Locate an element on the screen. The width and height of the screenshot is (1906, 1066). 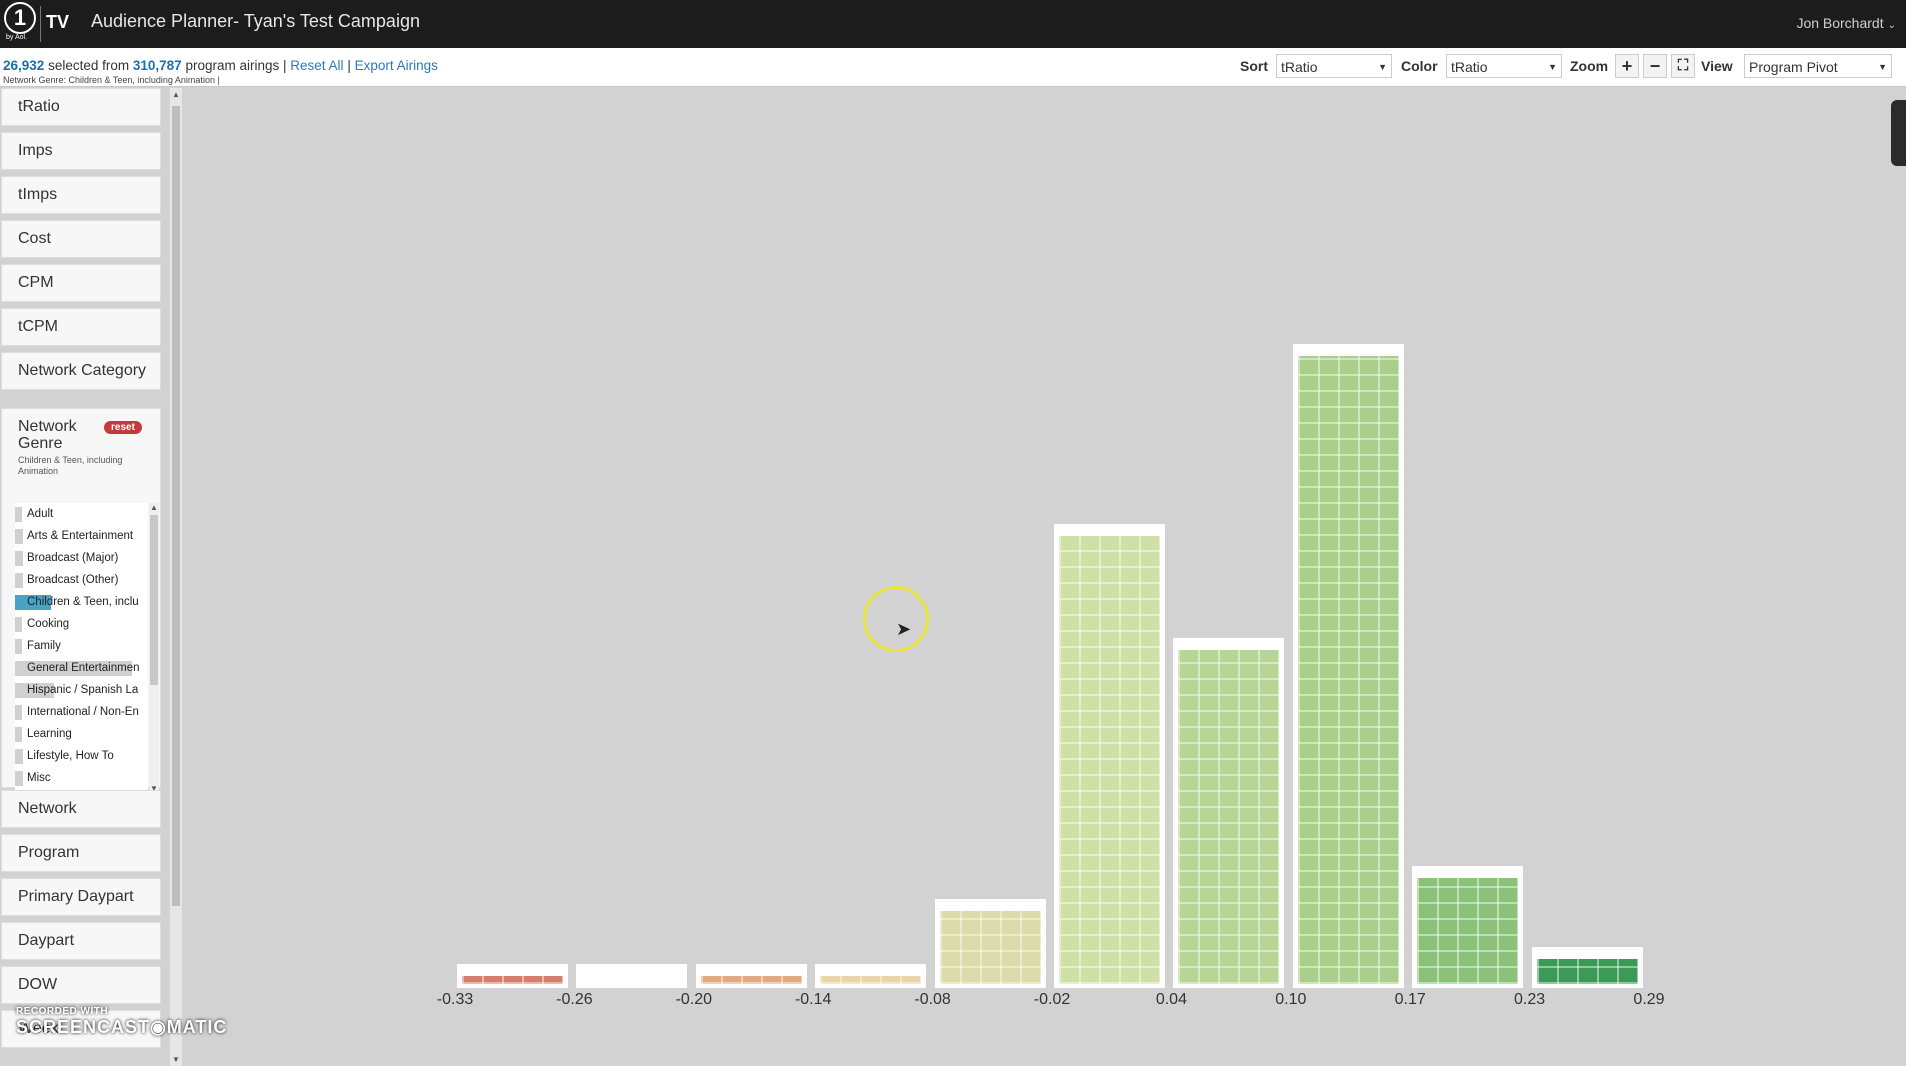
sidebar-scrollbar: ▲ ▼ is located at coordinates (176, 577).